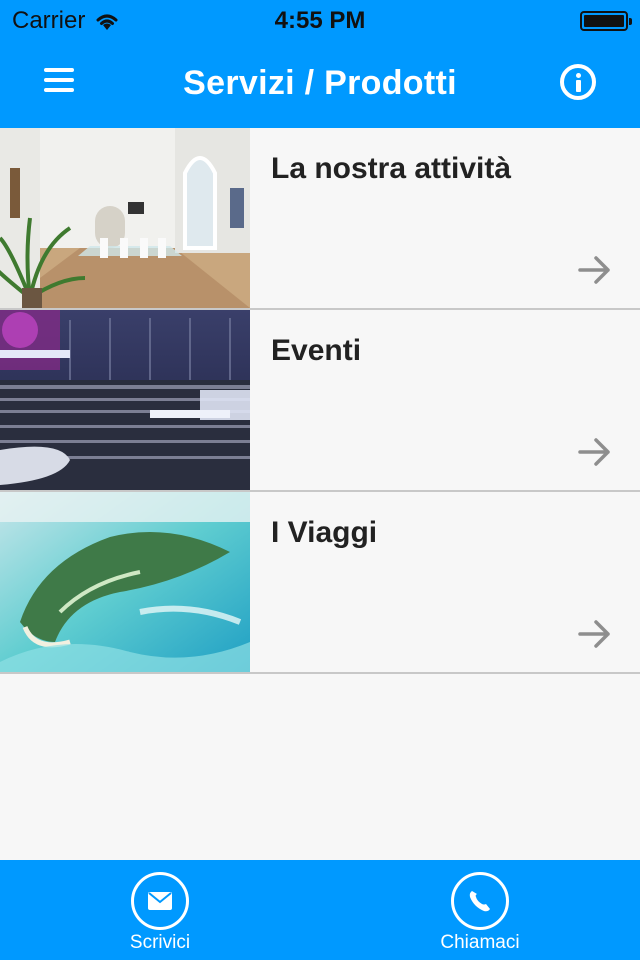 The image size is (640, 960). Describe the element at coordinates (391, 168) in the screenshot. I see `list-item-label: La nostra attività` at that location.